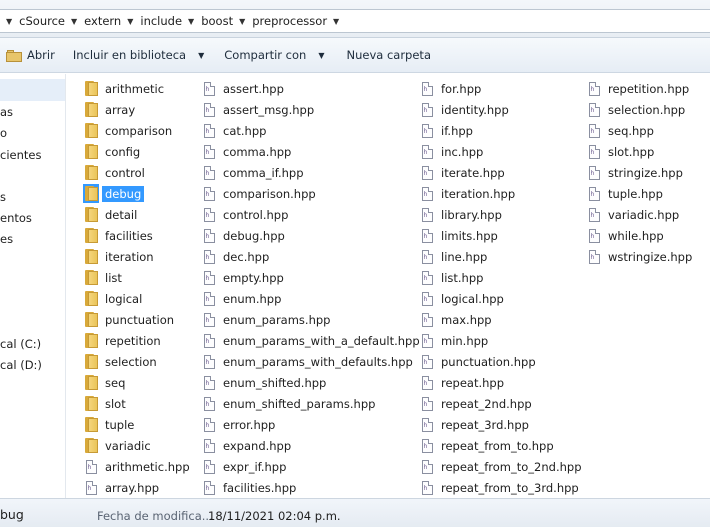 The height and width of the screenshot is (527, 710). Describe the element at coordinates (298, 21) in the screenshot. I see `breadcrumb-item-preprocessor: preprocessor ▼` at that location.